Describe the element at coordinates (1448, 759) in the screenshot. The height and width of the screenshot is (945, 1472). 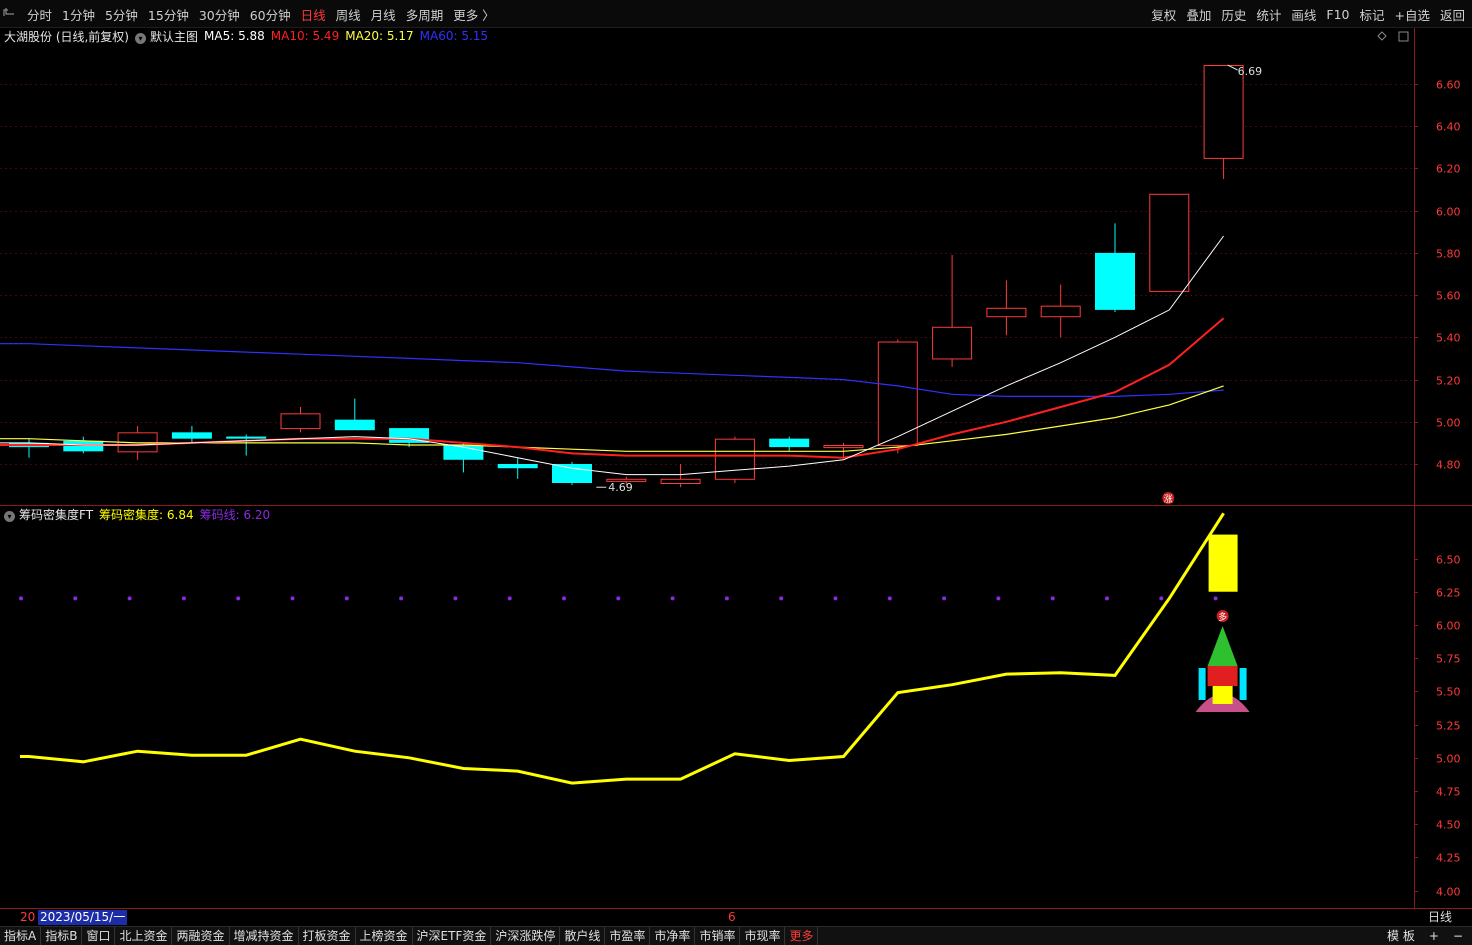
I see `value-tick-label: 5.00` at that location.